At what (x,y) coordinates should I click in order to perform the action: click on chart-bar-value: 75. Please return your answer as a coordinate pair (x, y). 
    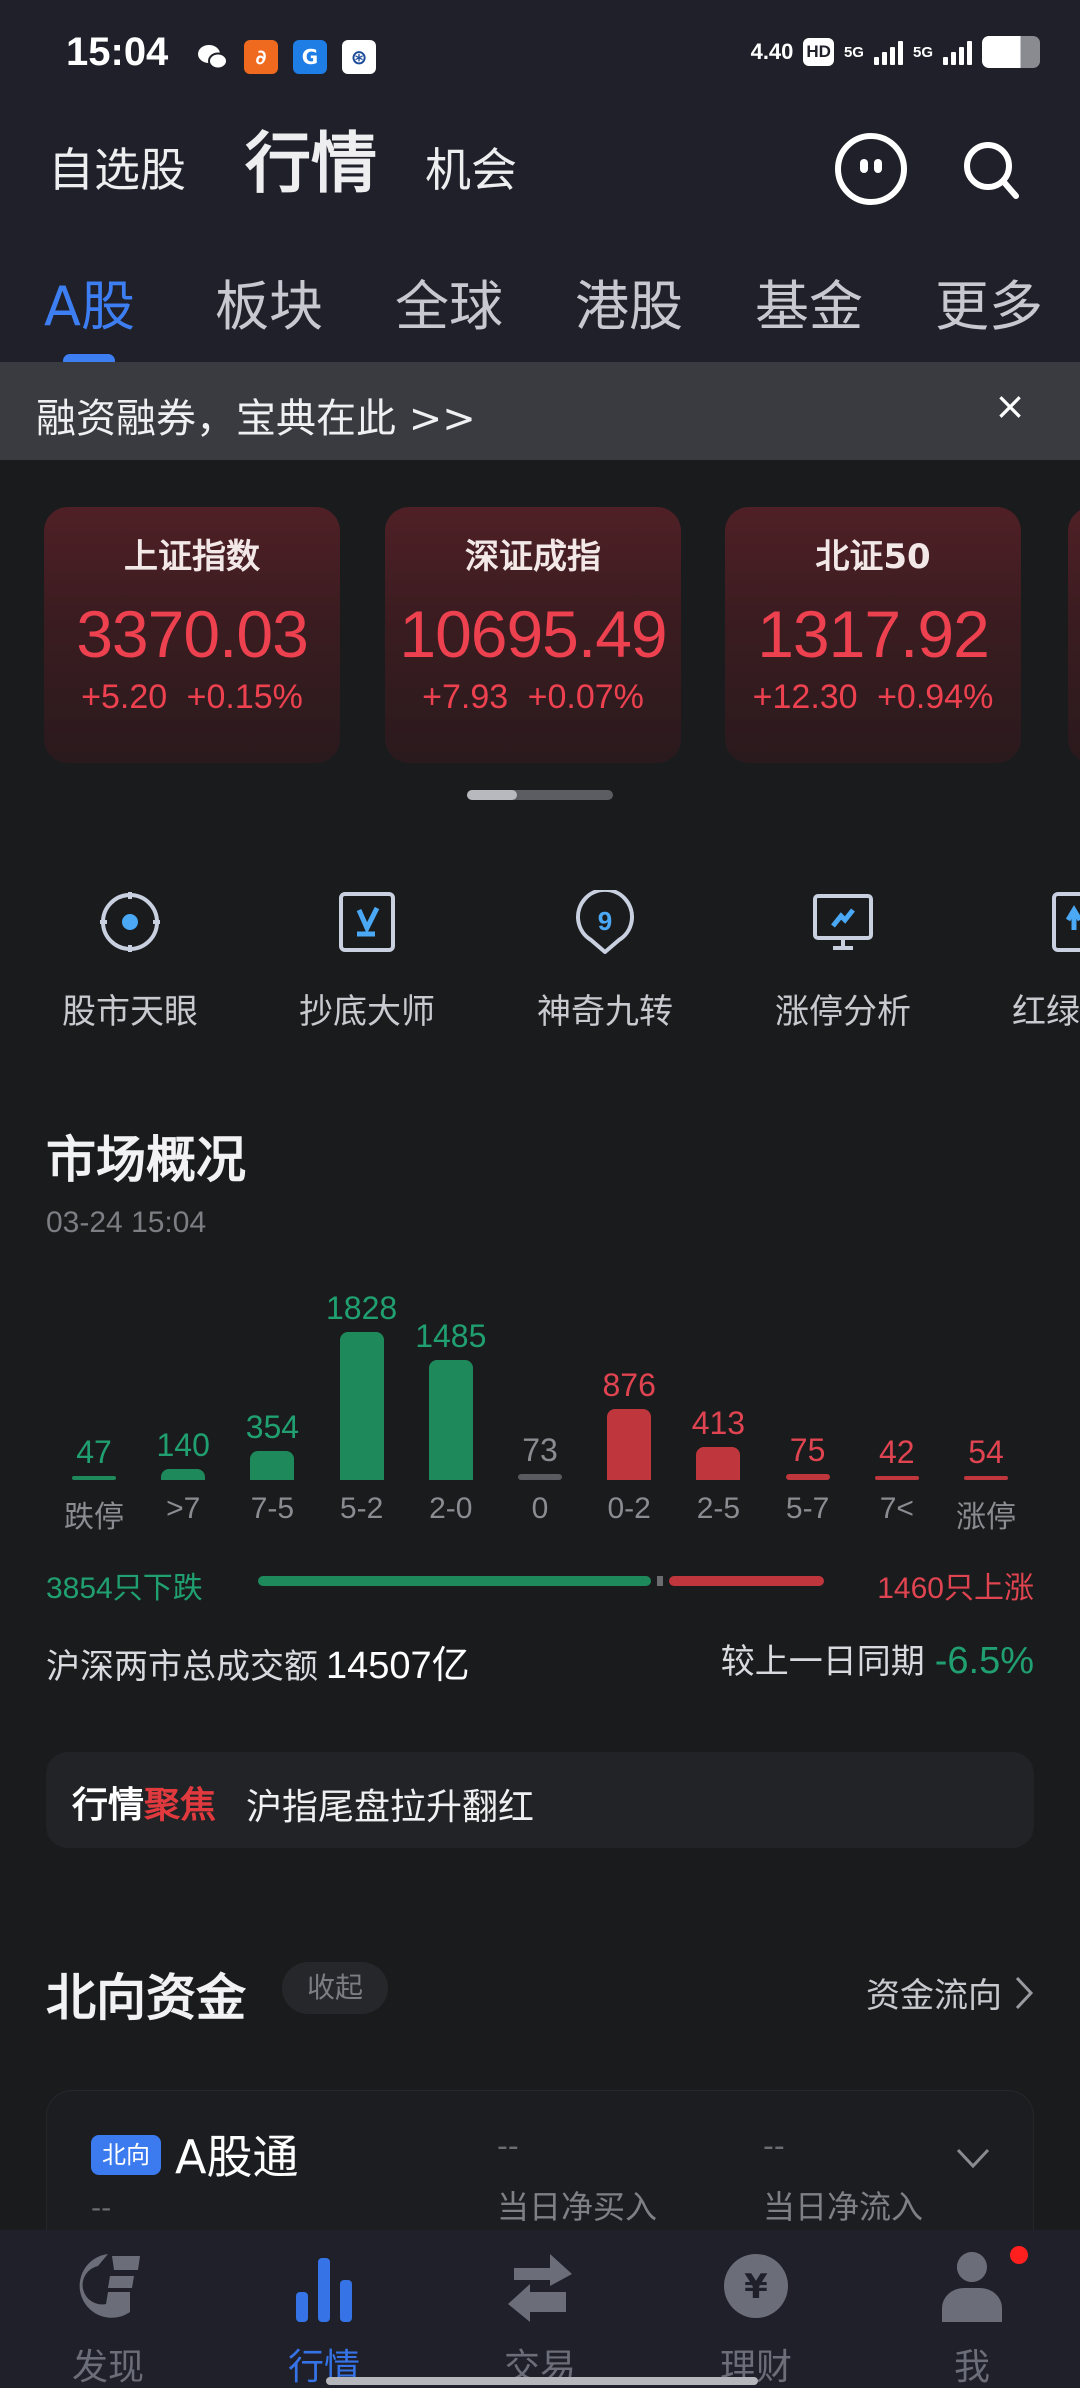
    Looking at the image, I should click on (807, 1449).